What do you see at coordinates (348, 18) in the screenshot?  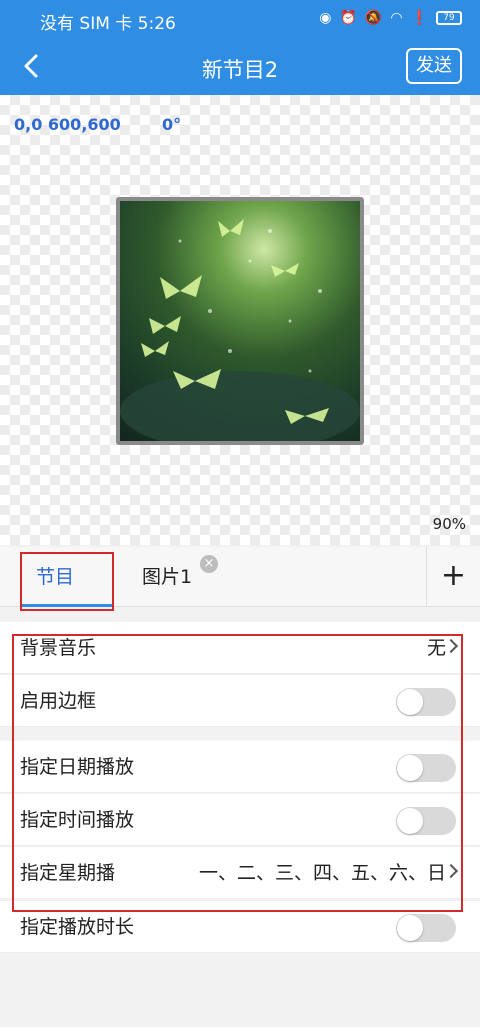 I see `alarm-icon: ⏰` at bounding box center [348, 18].